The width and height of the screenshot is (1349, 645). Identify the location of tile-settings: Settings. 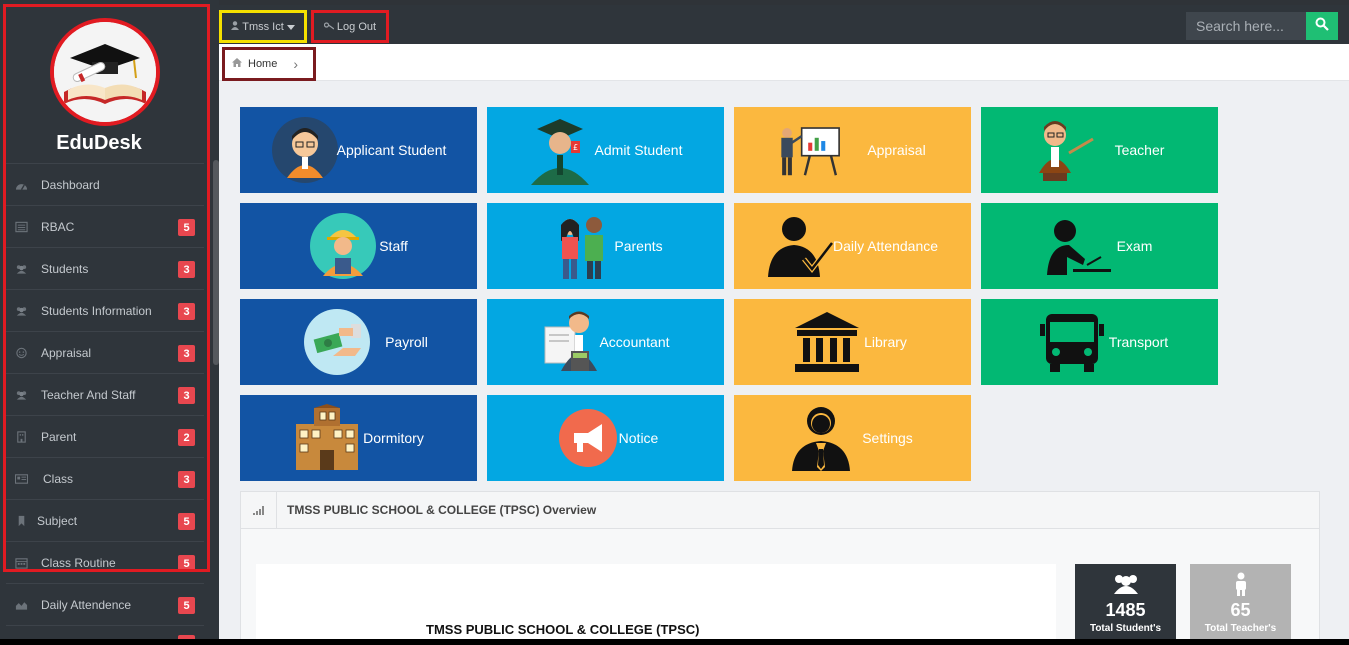
(852, 438).